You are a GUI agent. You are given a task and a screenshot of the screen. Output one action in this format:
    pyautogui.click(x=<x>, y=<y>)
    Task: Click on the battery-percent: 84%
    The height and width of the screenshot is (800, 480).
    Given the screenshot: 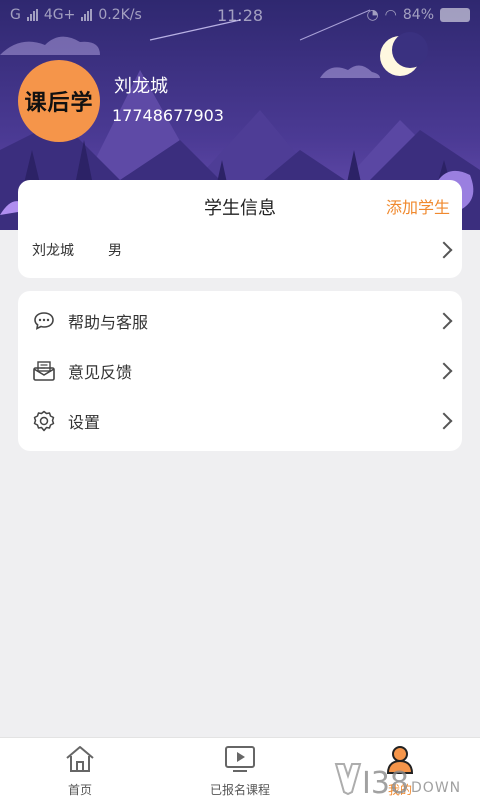 What is the action you would take?
    pyautogui.click(x=418, y=15)
    